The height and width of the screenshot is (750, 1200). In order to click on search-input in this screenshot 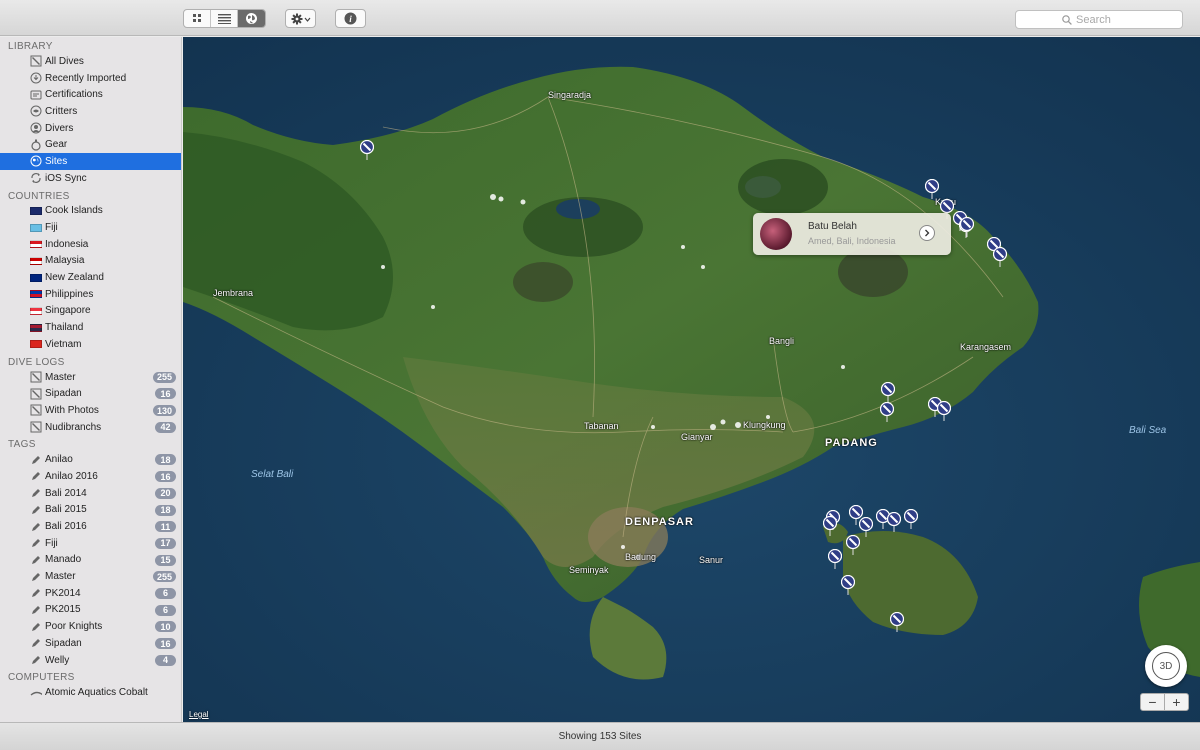, I will do `click(1106, 19)`.